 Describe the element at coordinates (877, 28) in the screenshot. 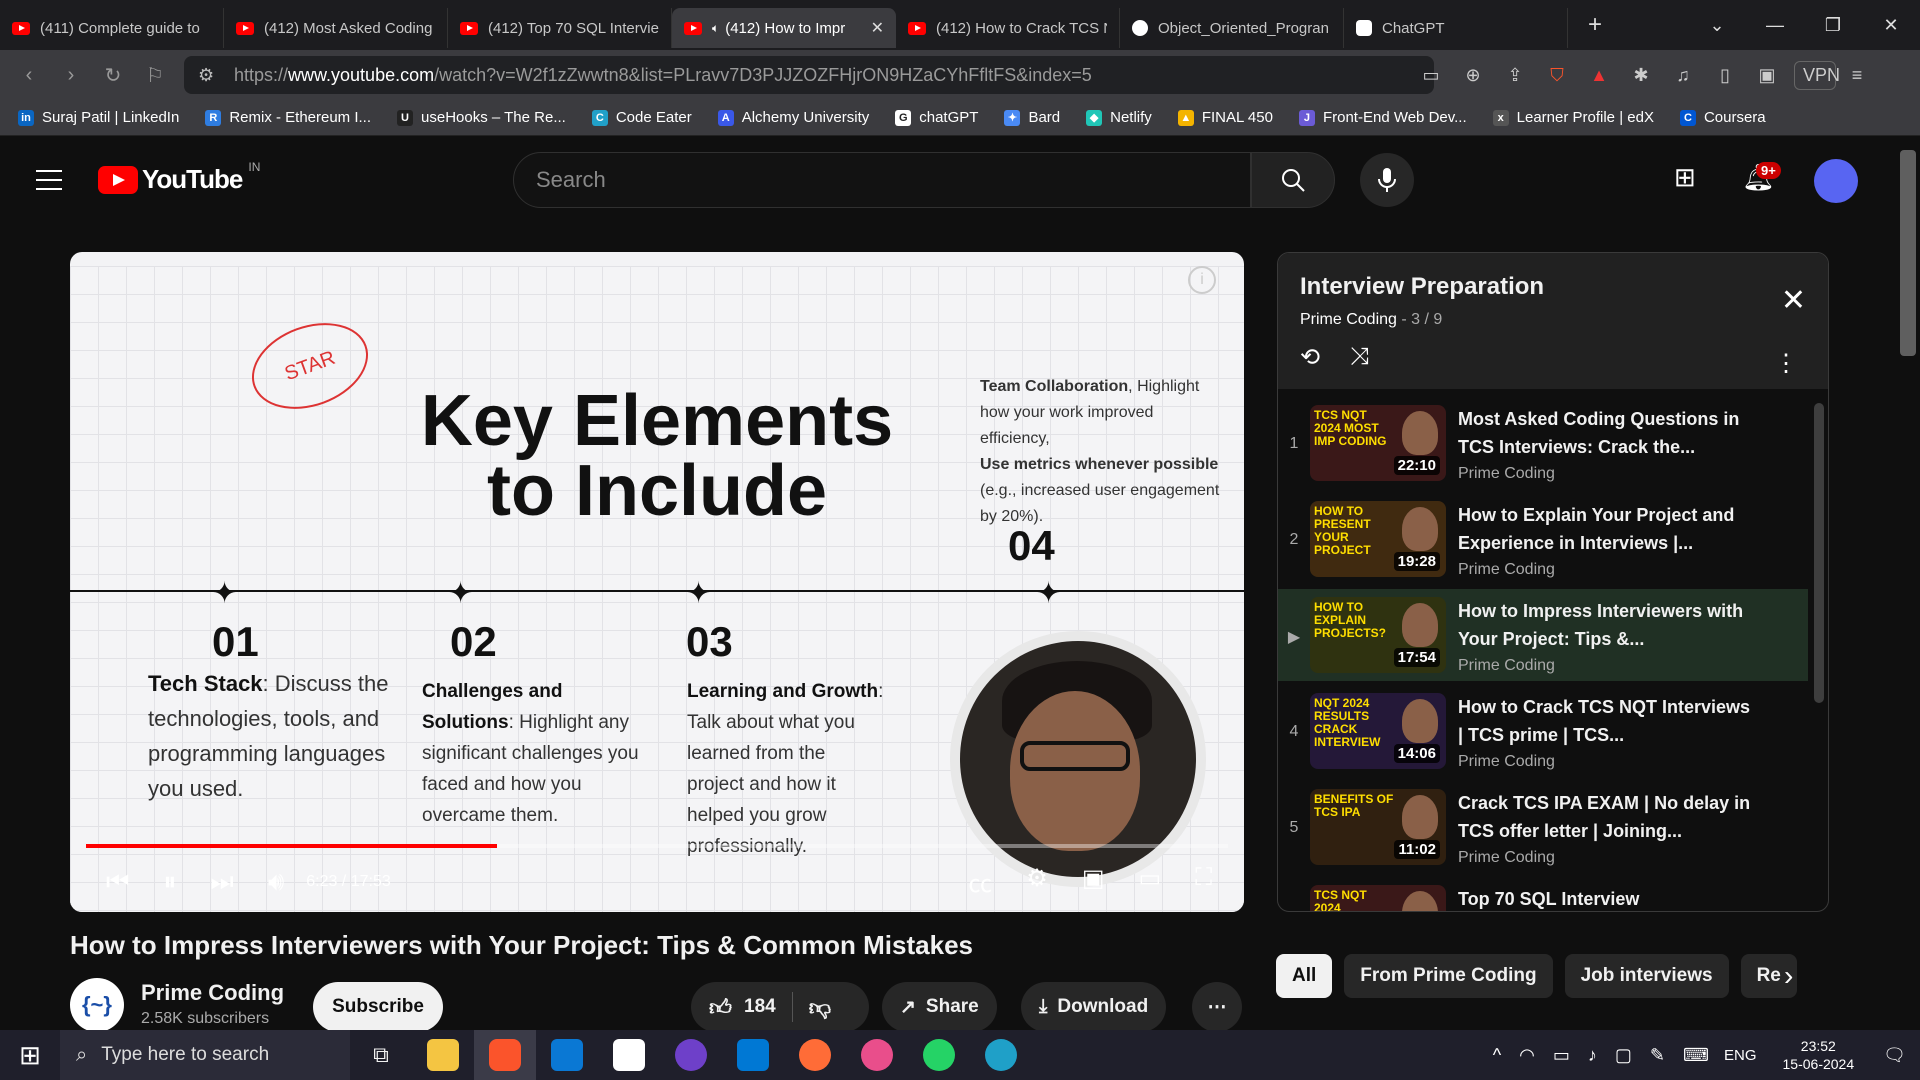

I see `tab-close-icon: ✕` at that location.